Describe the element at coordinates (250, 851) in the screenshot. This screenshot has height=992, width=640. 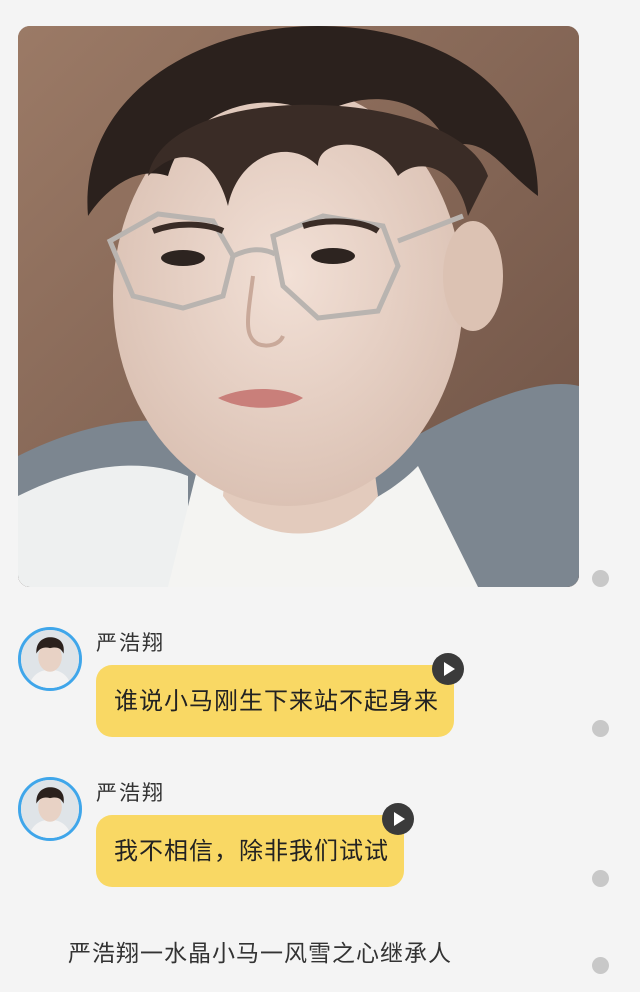
I see `message-bubble: 我不相信，除非我们试试` at that location.